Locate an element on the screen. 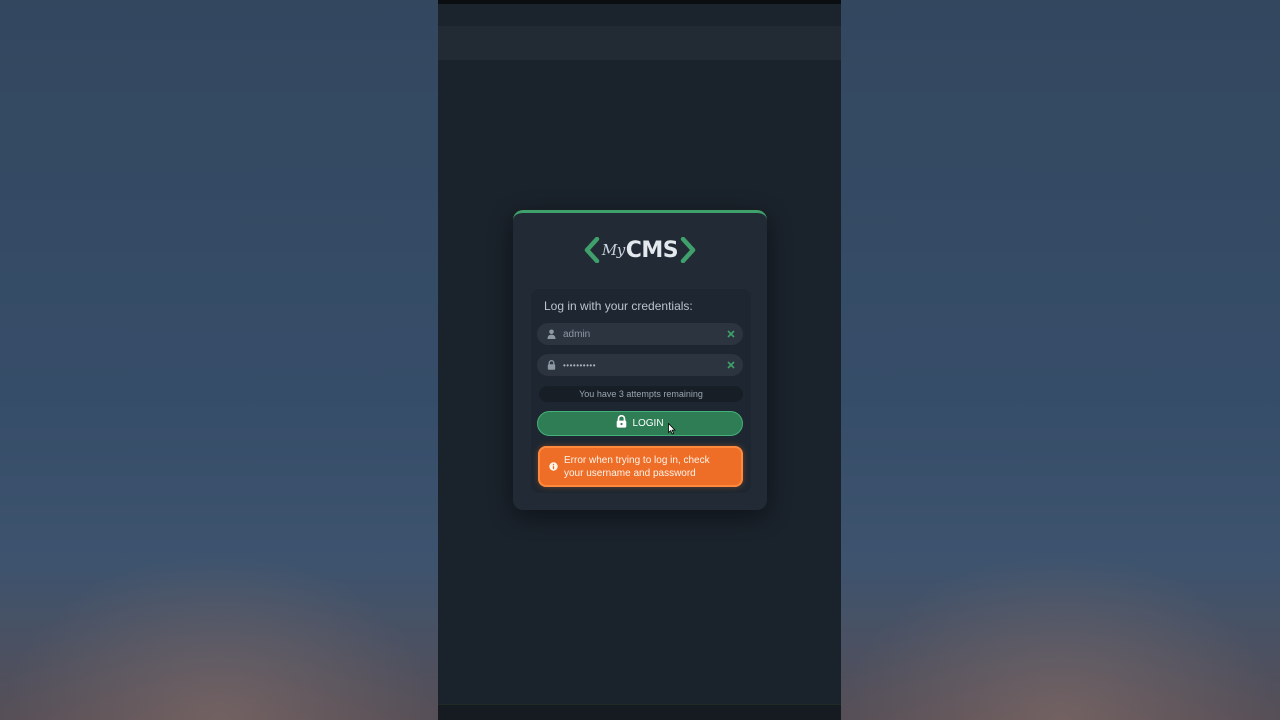 The width and height of the screenshot is (1280, 720). chevron-right-icon is located at coordinates (688, 250).